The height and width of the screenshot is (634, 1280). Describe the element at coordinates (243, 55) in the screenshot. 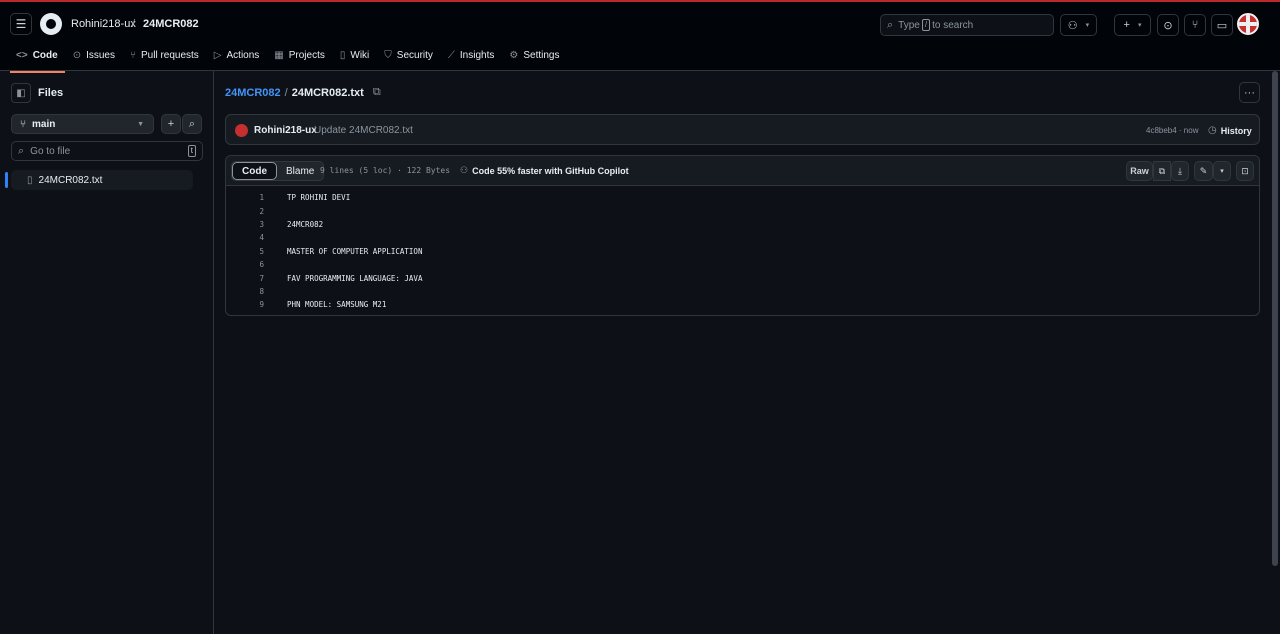

I see `tab-label: Actions` at that location.